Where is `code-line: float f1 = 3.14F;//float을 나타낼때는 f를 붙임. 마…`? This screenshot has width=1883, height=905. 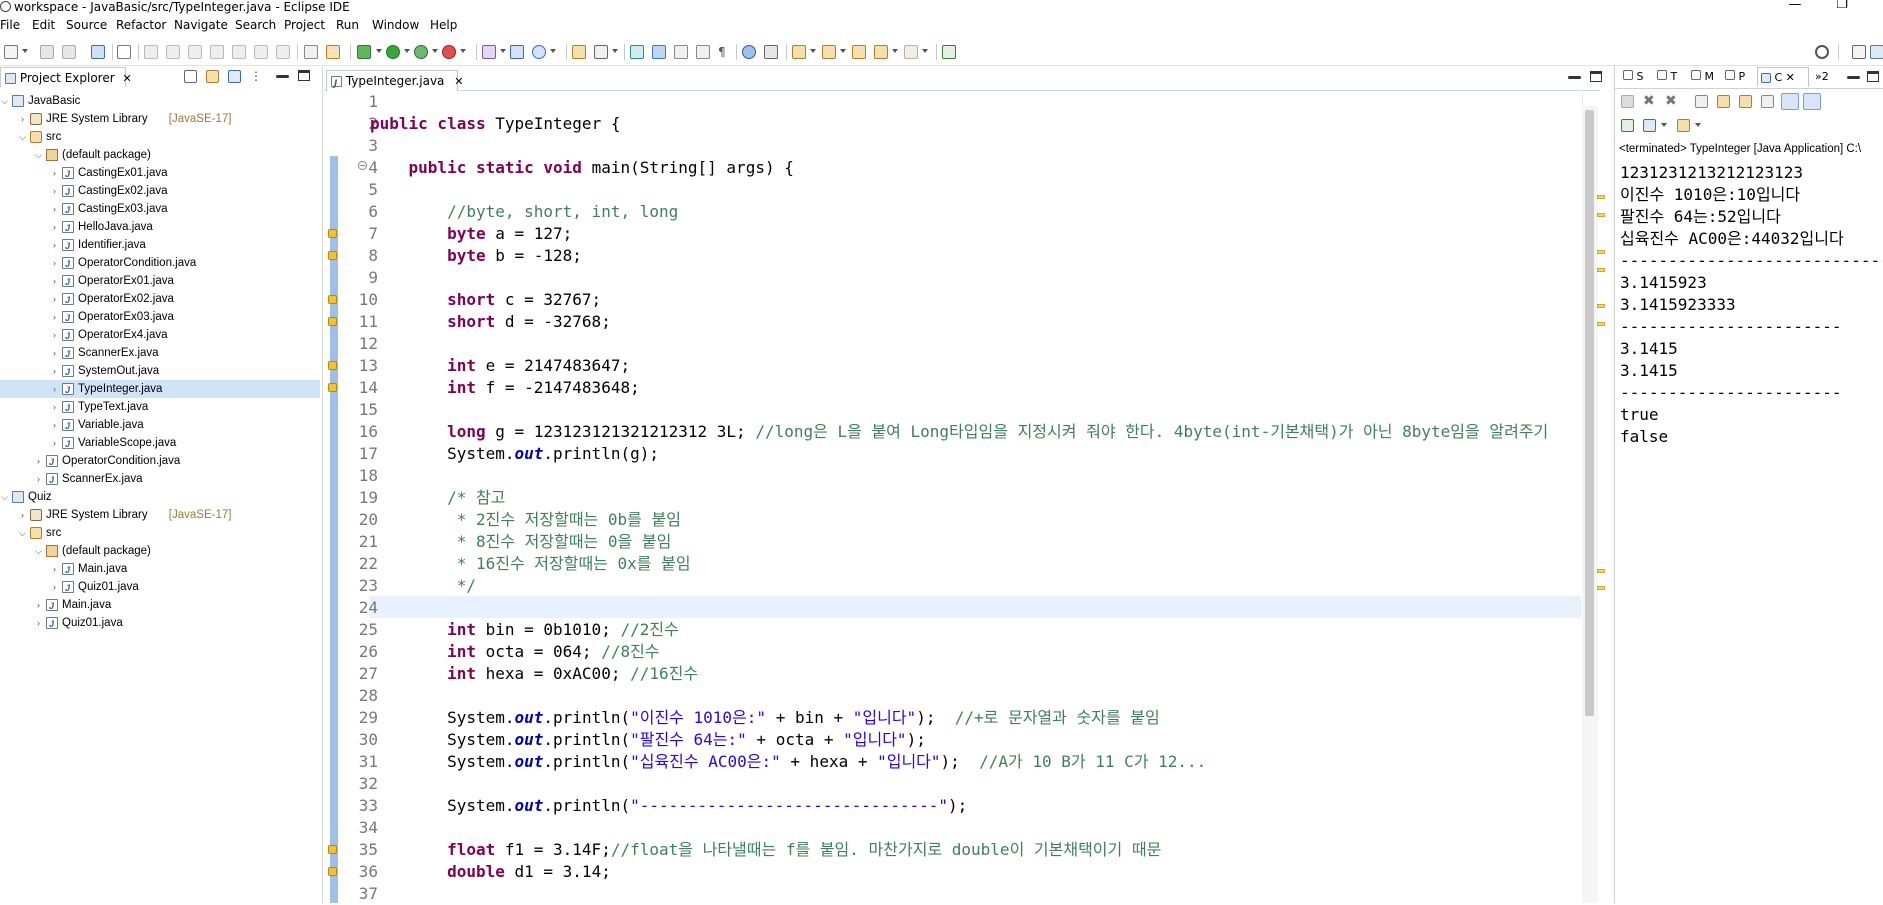
code-line: float f1 = 3.14F;//float을 나타낼때는 f를 붙임. 마… is located at coordinates (765, 850).